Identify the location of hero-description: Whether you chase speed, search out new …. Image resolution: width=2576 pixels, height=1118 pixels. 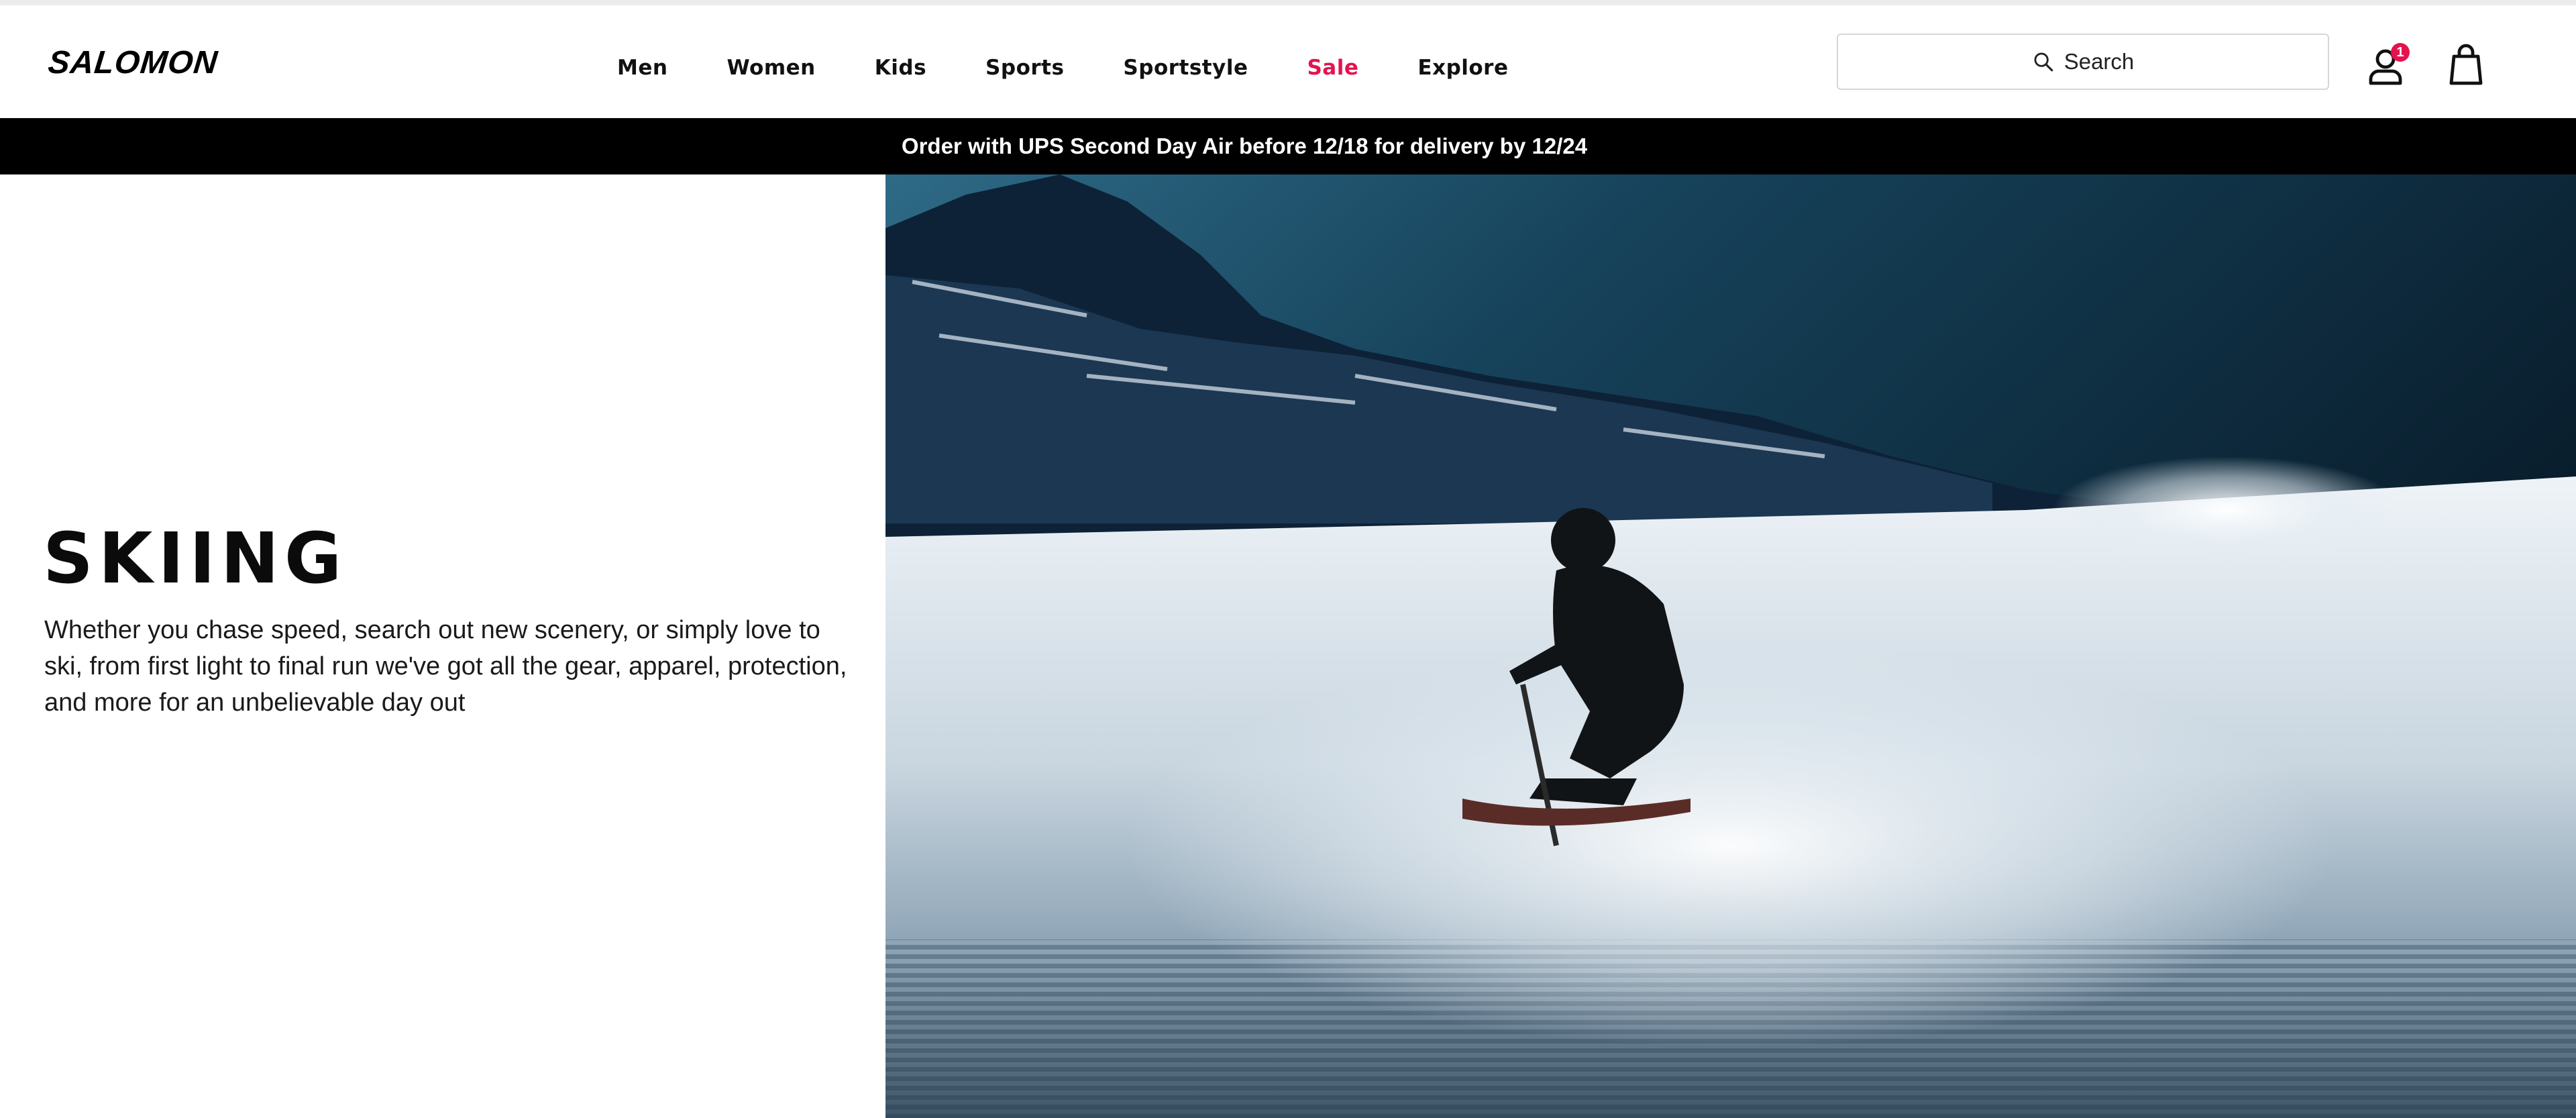
(445, 666).